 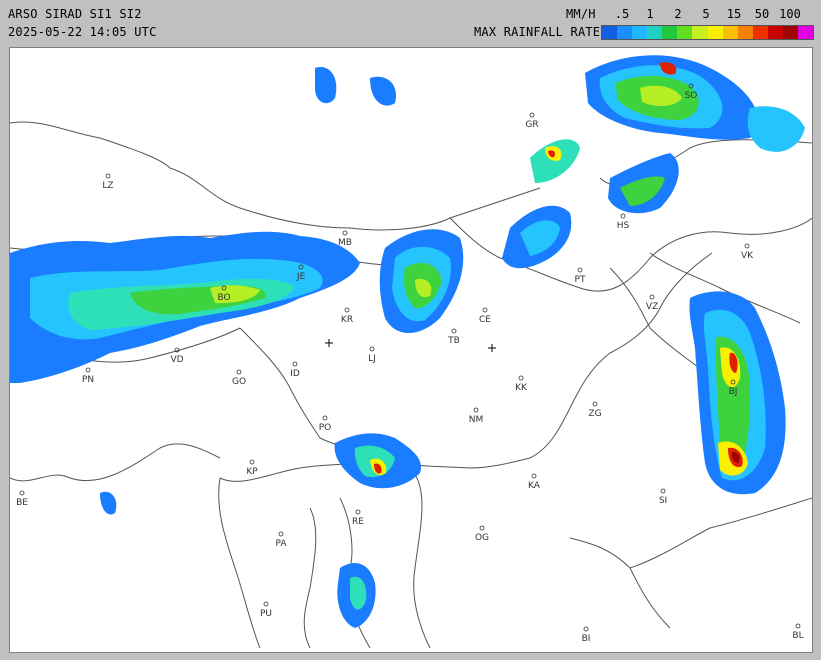 What do you see at coordinates (581, 14) in the screenshot?
I see `legend-units: MM/H` at bounding box center [581, 14].